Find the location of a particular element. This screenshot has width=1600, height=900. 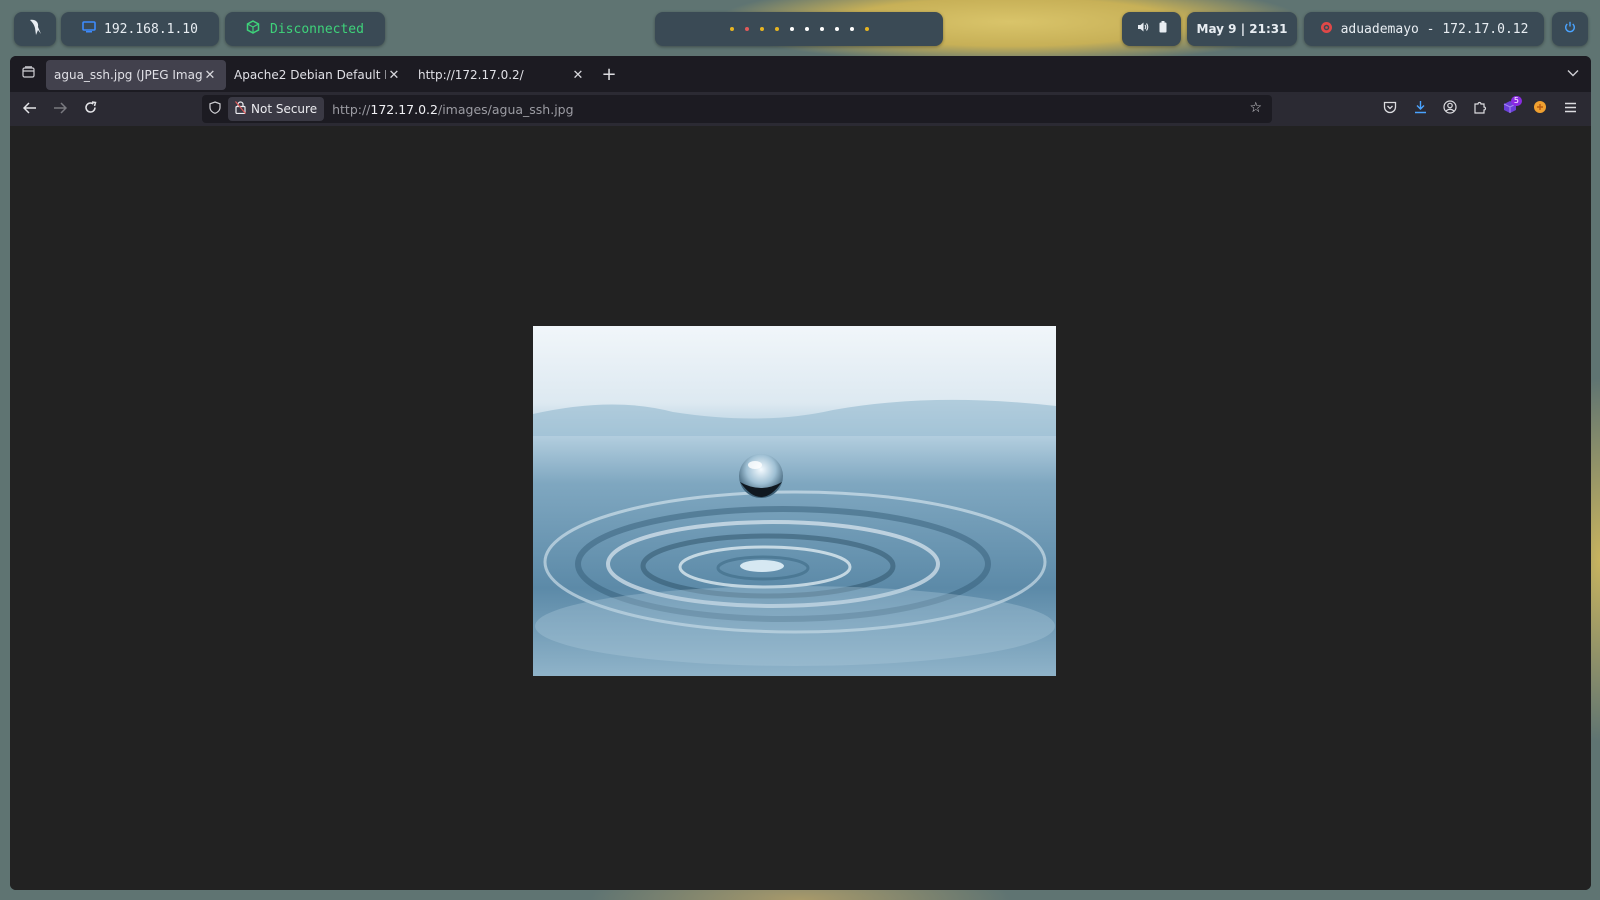

extensions-button is located at coordinates (1480, 109).